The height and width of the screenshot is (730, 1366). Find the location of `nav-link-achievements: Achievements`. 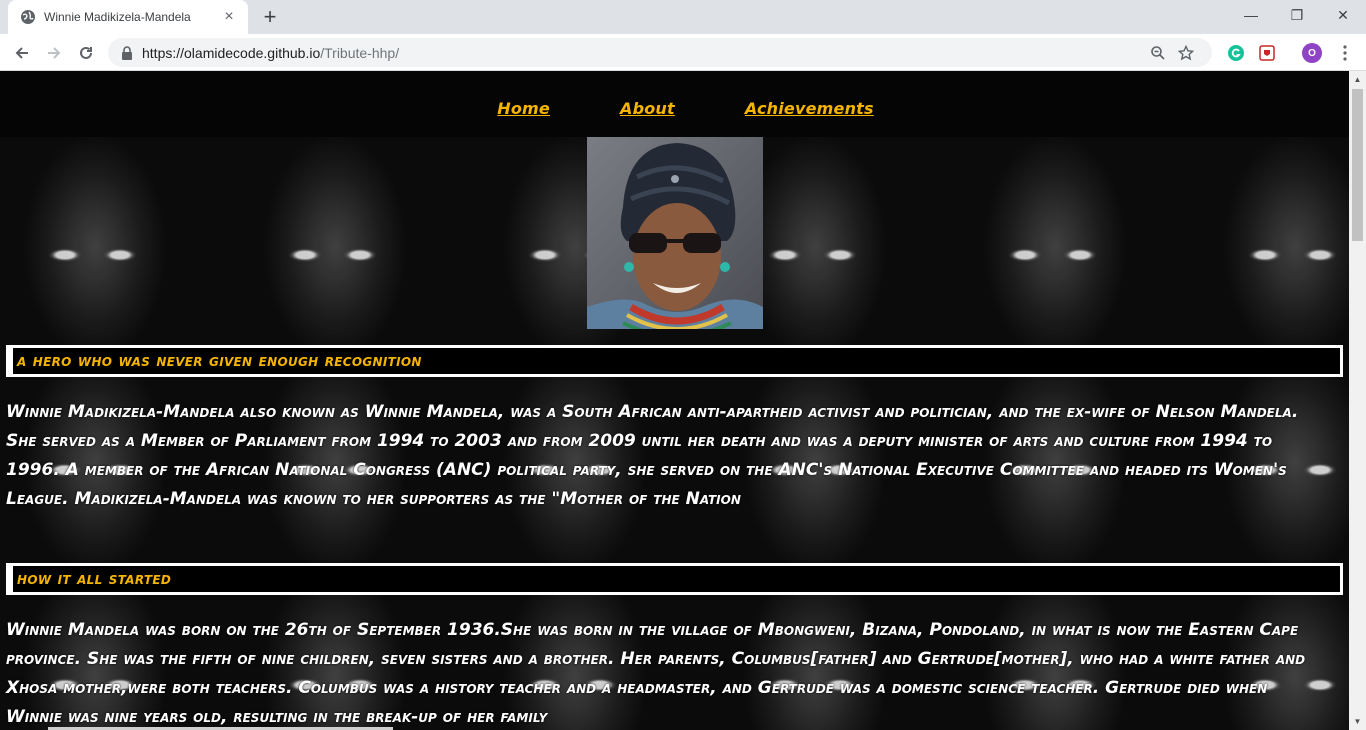

nav-link-achievements: Achievements is located at coordinates (809, 108).